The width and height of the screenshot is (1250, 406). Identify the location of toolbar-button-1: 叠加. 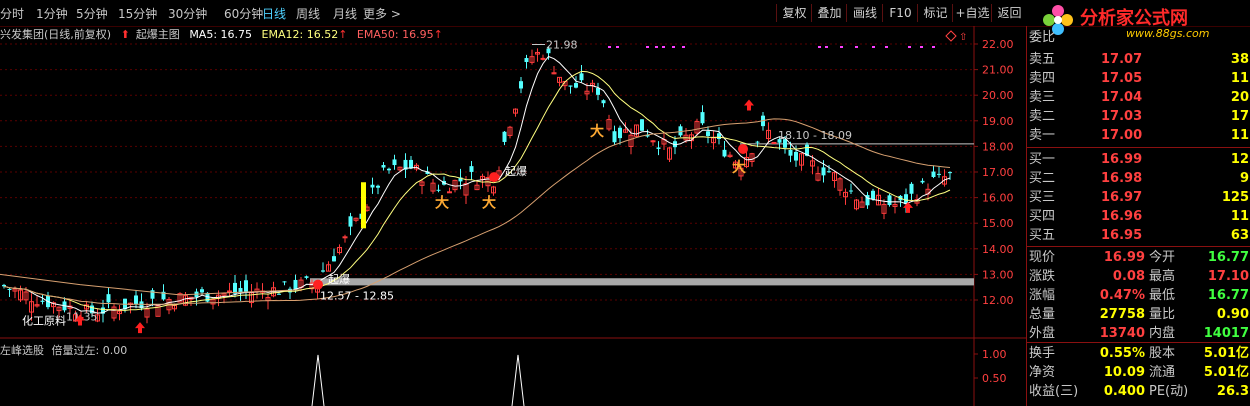
(829, 13).